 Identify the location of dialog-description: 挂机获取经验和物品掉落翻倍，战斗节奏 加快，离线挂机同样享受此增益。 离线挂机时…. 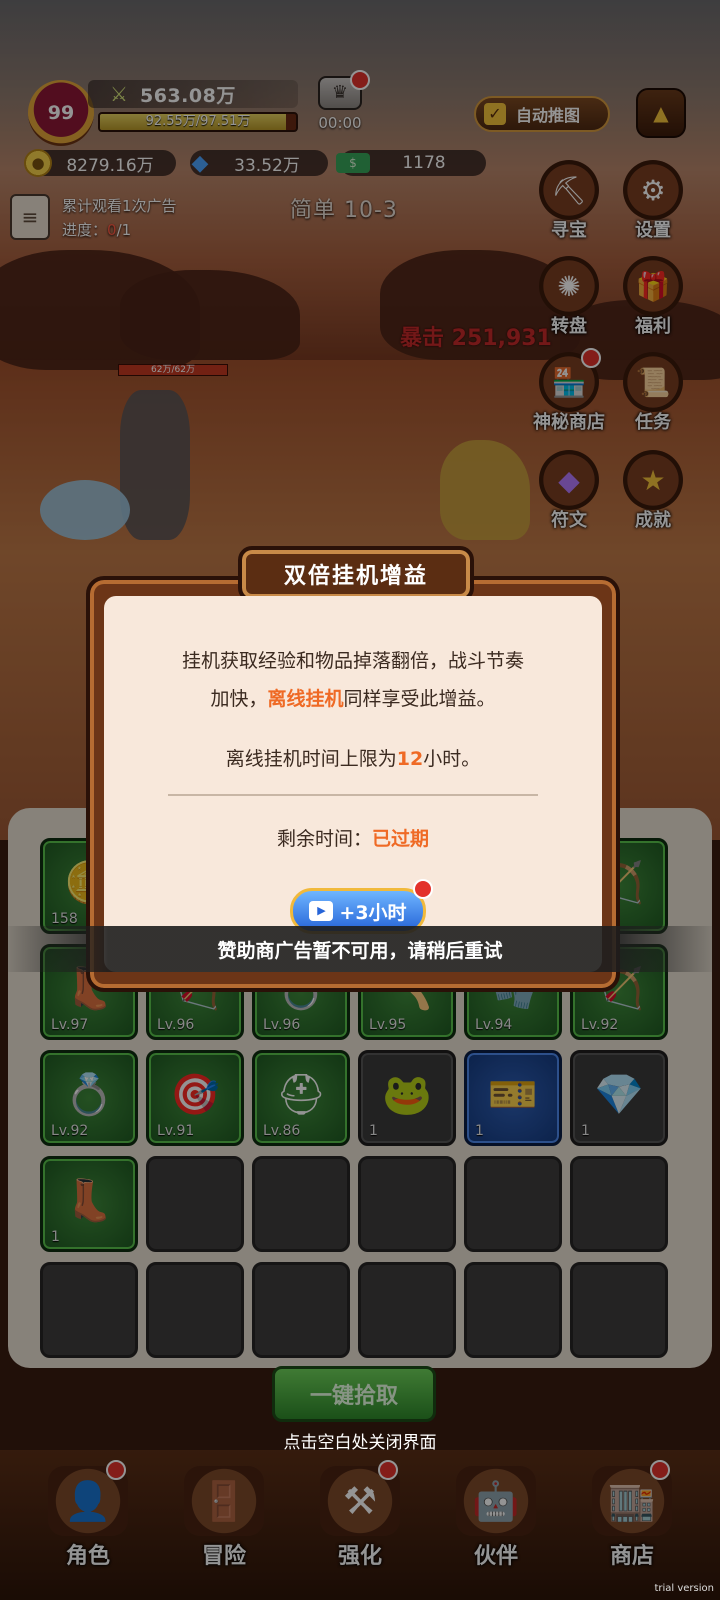
(353, 710).